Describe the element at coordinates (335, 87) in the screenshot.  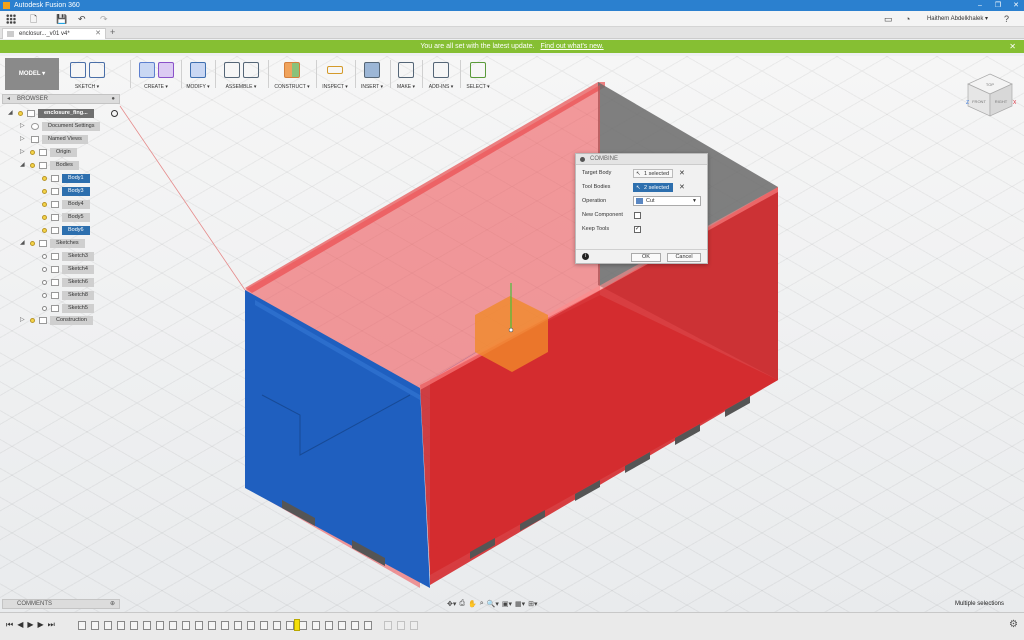
I see `inspect-menu: INSPECT ▾` at that location.